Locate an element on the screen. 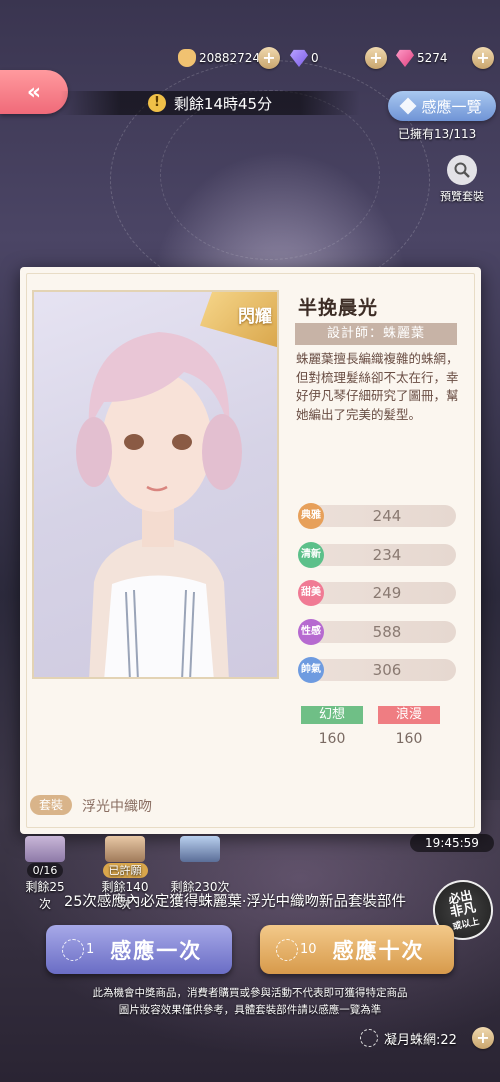 The image size is (500, 1082). add-pink-diamond-button: + is located at coordinates (483, 58).